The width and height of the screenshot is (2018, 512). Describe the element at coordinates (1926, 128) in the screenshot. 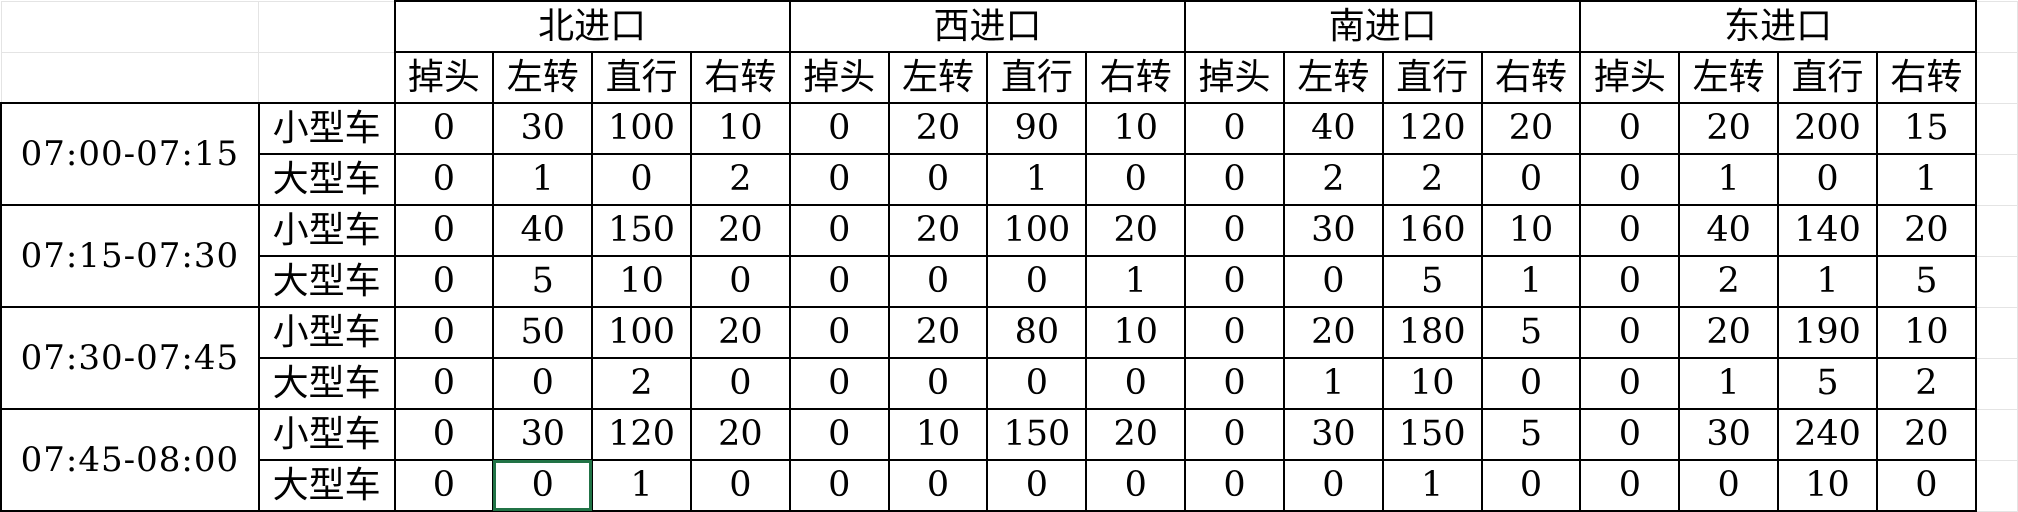

I see `volume-cell: 15` at that location.